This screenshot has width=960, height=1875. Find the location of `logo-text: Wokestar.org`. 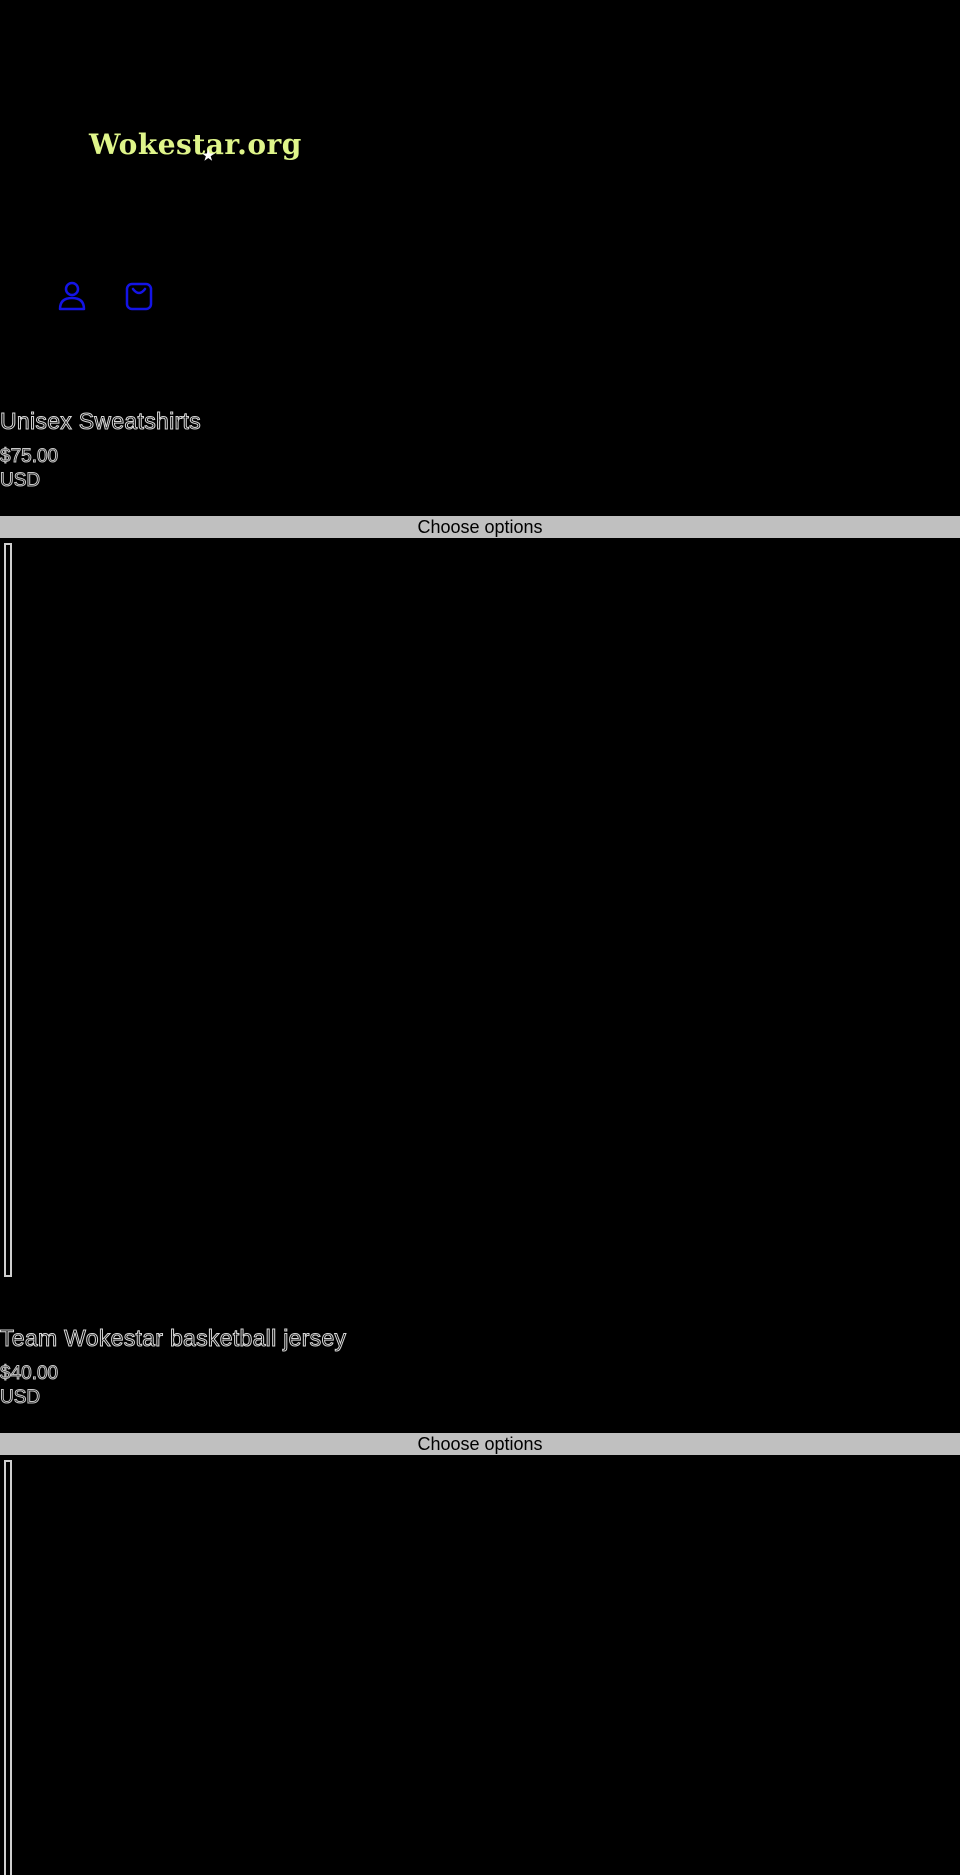

logo-text: Wokestar.org is located at coordinates (195, 144).